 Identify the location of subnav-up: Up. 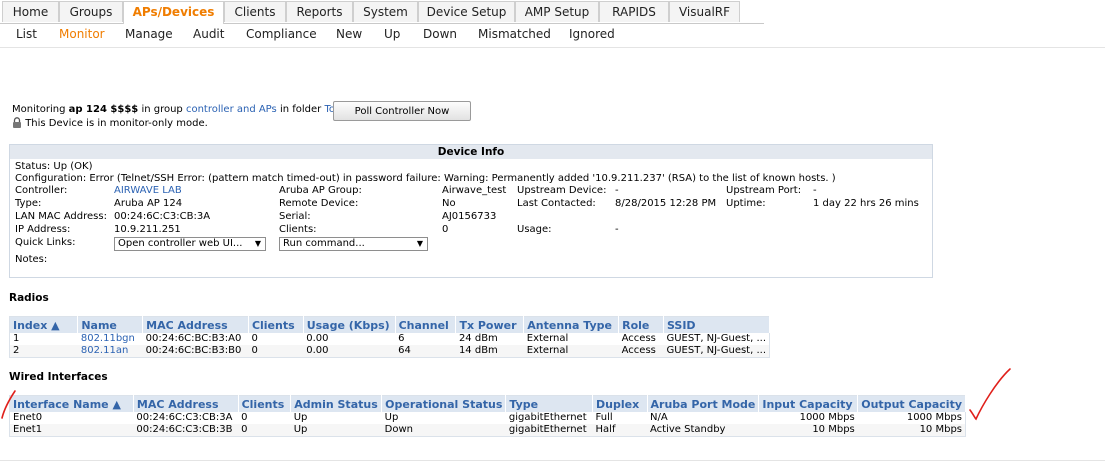
(392, 34).